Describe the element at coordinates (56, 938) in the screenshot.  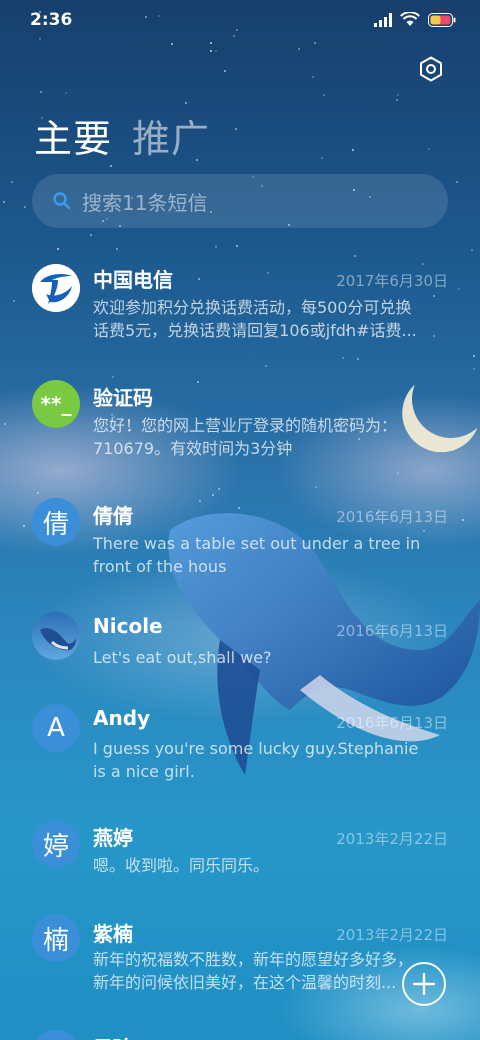
I see `contact-avatar: 楠` at that location.